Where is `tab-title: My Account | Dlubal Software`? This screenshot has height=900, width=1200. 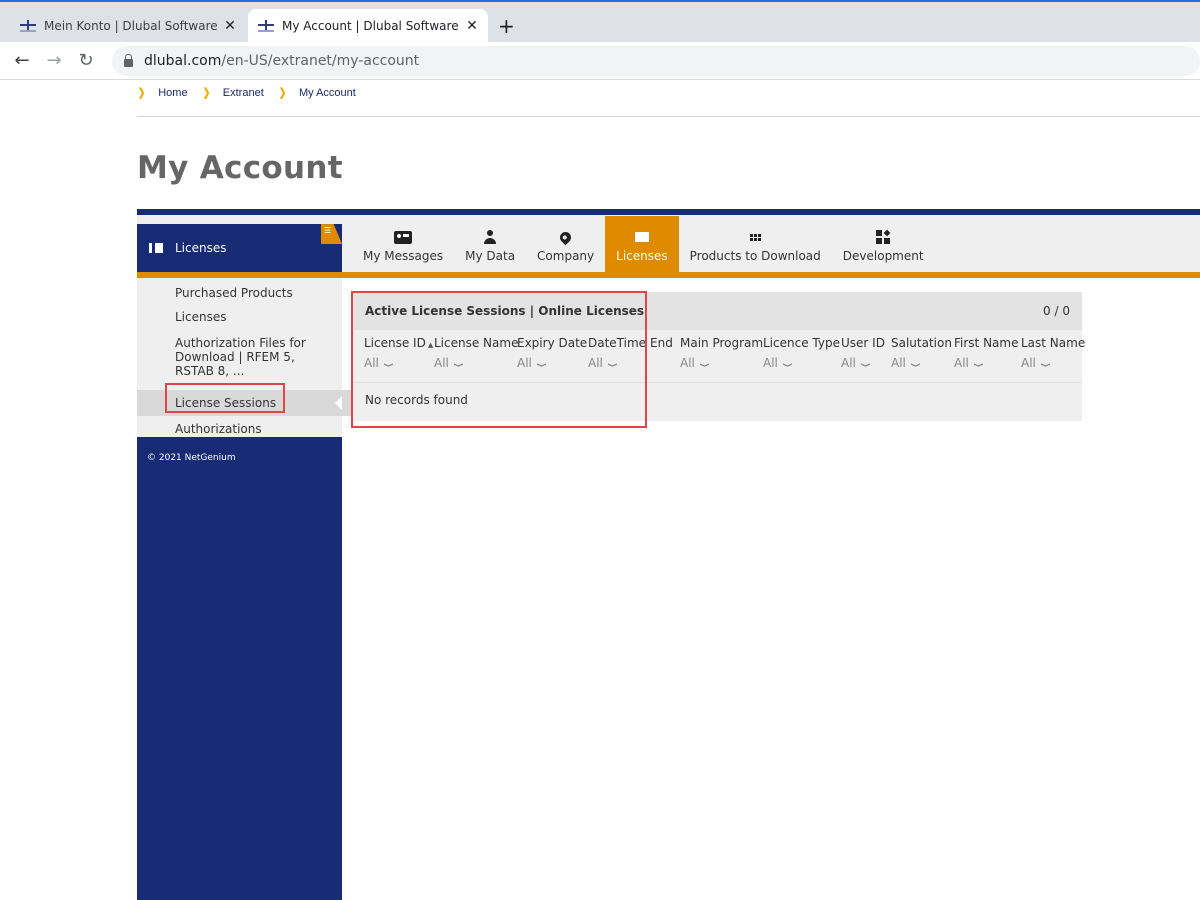
tab-title: My Account | Dlubal Software is located at coordinates (370, 25).